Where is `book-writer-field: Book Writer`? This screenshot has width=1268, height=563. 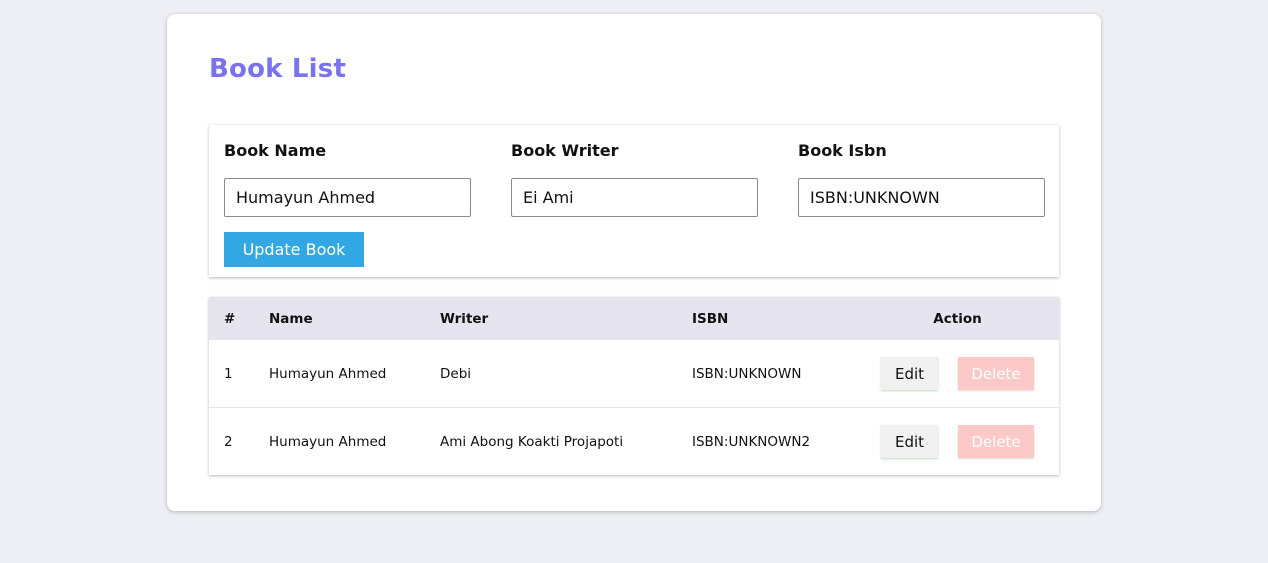 book-writer-field: Book Writer is located at coordinates (634, 179).